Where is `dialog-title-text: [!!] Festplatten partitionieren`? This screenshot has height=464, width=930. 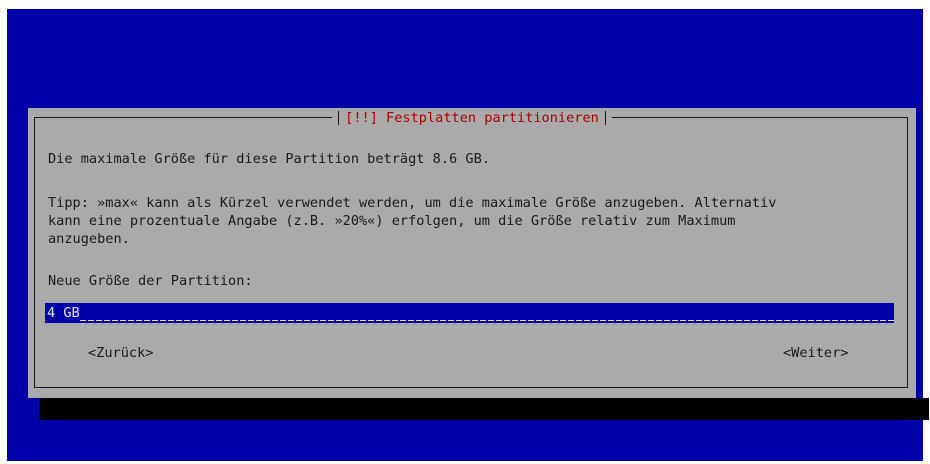
dialog-title-text: [!!] Festplatten partitionieren is located at coordinates (472, 118).